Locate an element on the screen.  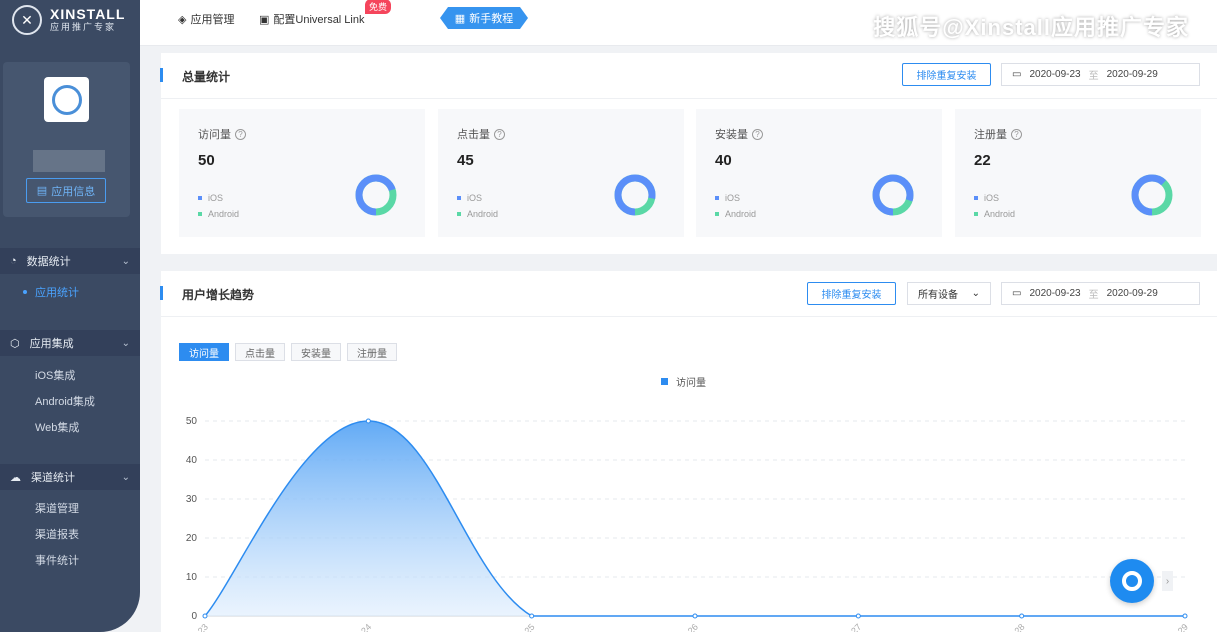
book-icon: ▦ is located at coordinates (460, 18).